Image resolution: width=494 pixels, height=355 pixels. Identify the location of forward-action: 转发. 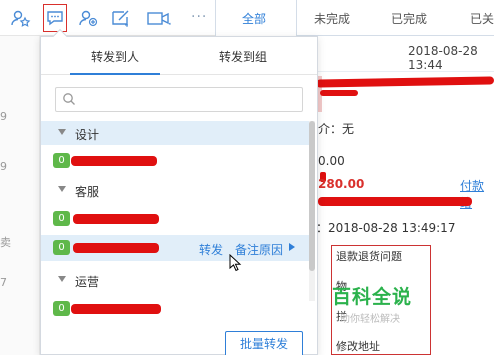
(211, 249).